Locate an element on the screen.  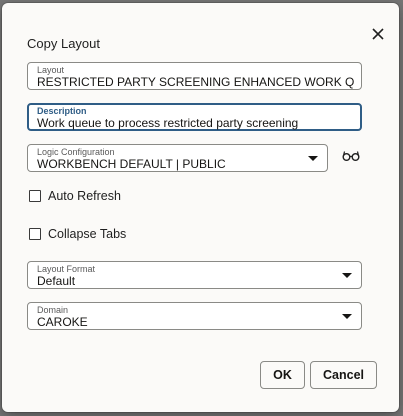
layout-label: Layout is located at coordinates (51, 70).